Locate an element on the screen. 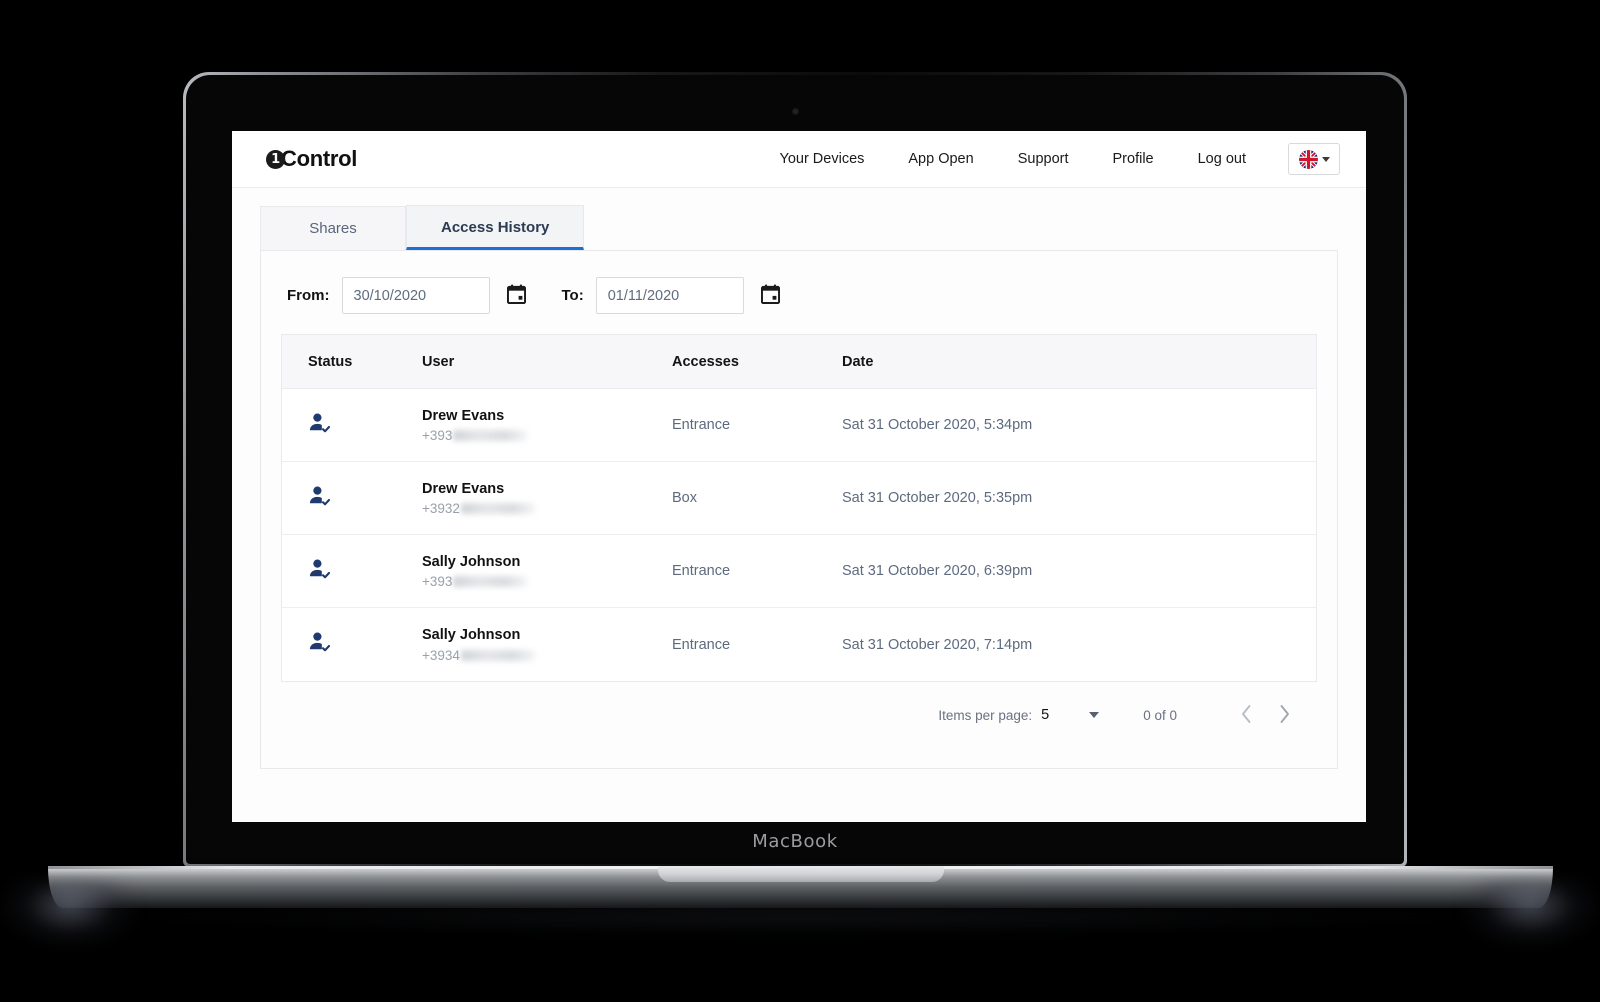 Image resolution: width=1600 pixels, height=1002 pixels. previous-page-button is located at coordinates (1246, 715).